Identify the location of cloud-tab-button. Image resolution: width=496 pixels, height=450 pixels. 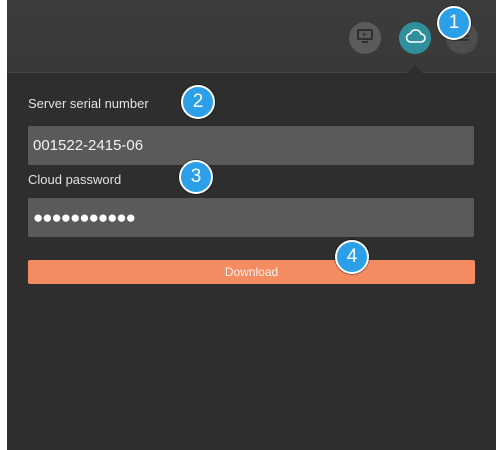
(415, 38).